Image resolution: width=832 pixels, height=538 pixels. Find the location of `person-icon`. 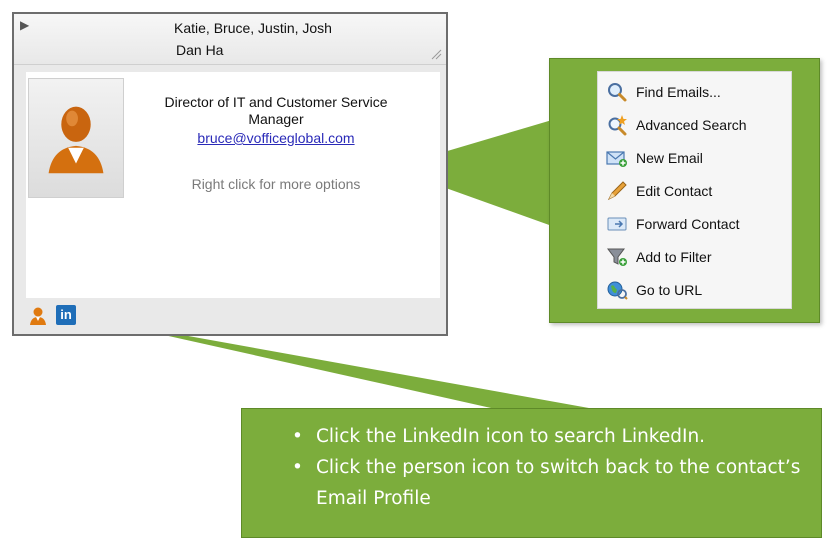

person-icon is located at coordinates (38, 316).